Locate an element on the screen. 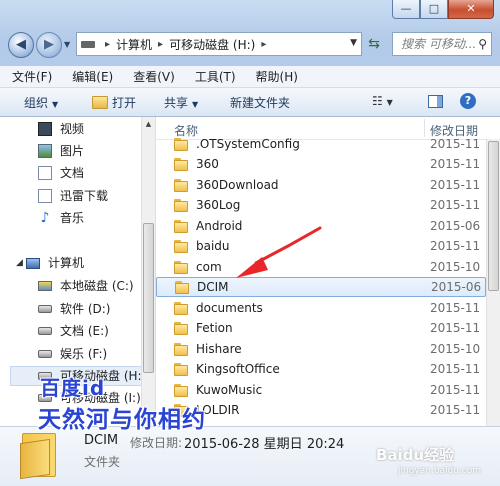 The image size is (500, 486). search-icon: ⚲ is located at coordinates (482, 44).